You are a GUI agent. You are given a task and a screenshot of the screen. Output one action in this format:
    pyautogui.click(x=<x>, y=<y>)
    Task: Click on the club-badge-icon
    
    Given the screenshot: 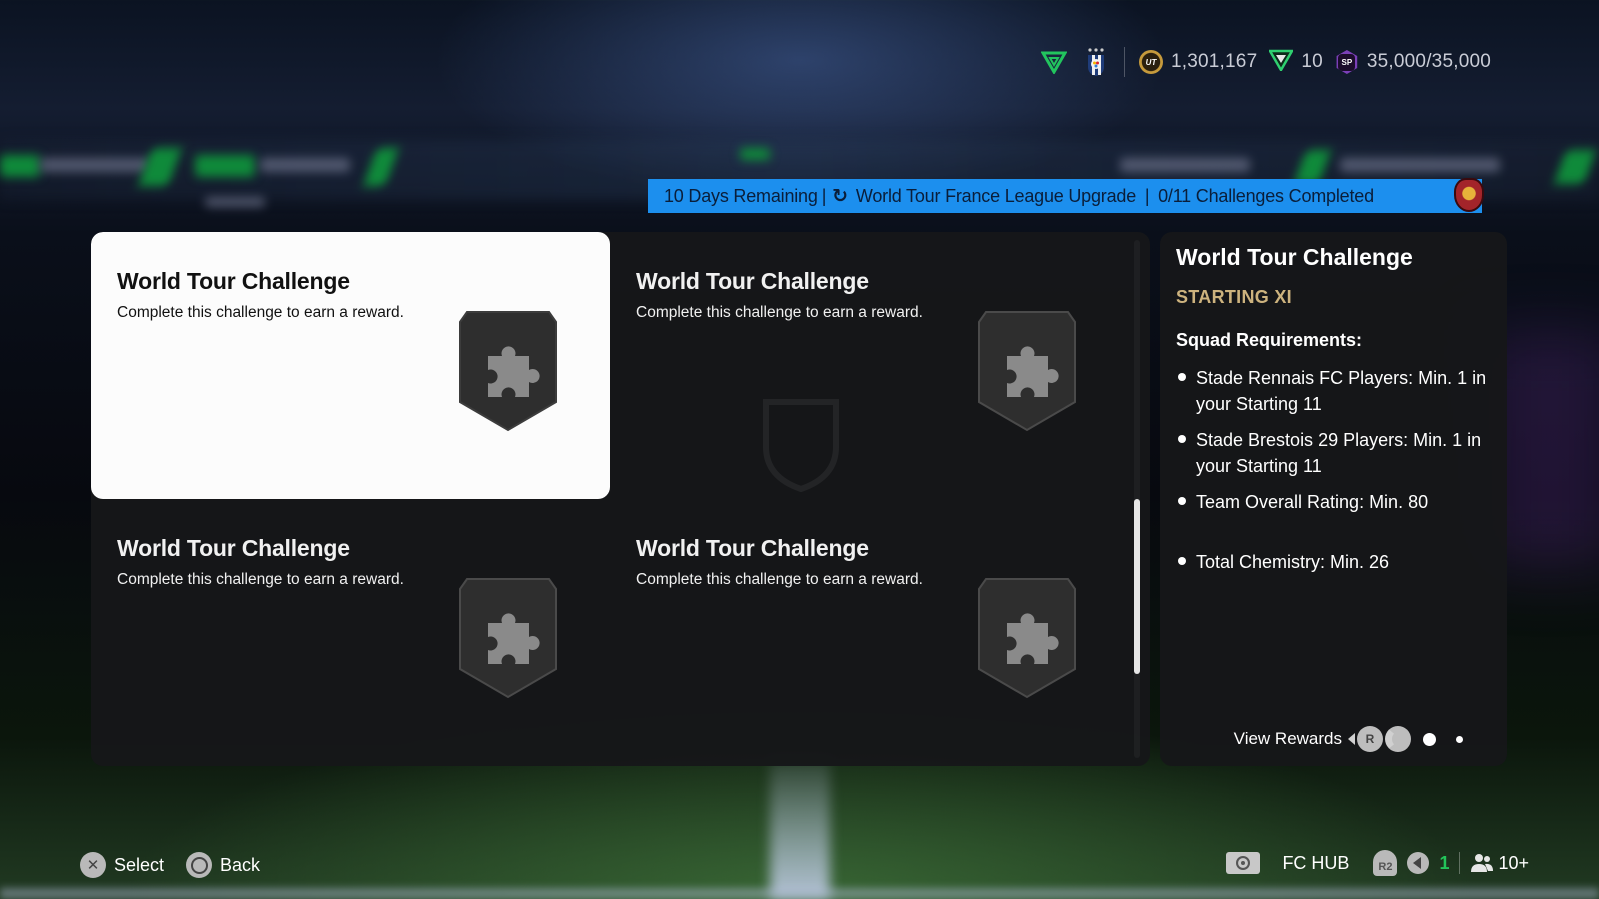 What is the action you would take?
    pyautogui.click(x=1054, y=62)
    